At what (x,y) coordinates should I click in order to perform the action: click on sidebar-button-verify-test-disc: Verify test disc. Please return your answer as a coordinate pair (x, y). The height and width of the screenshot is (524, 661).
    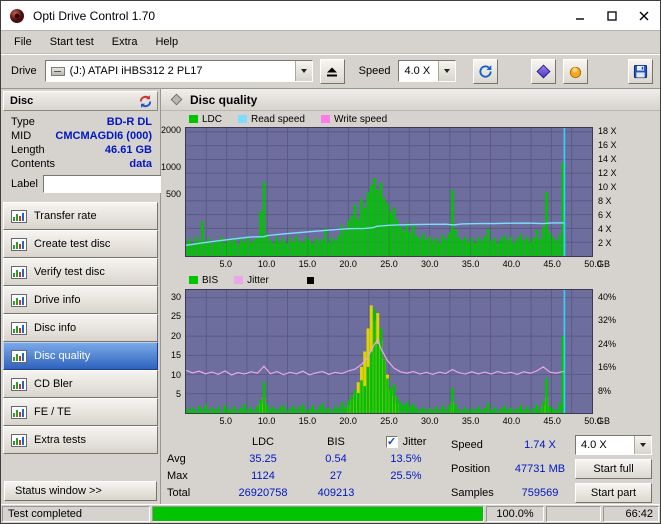
    Looking at the image, I should click on (80, 272).